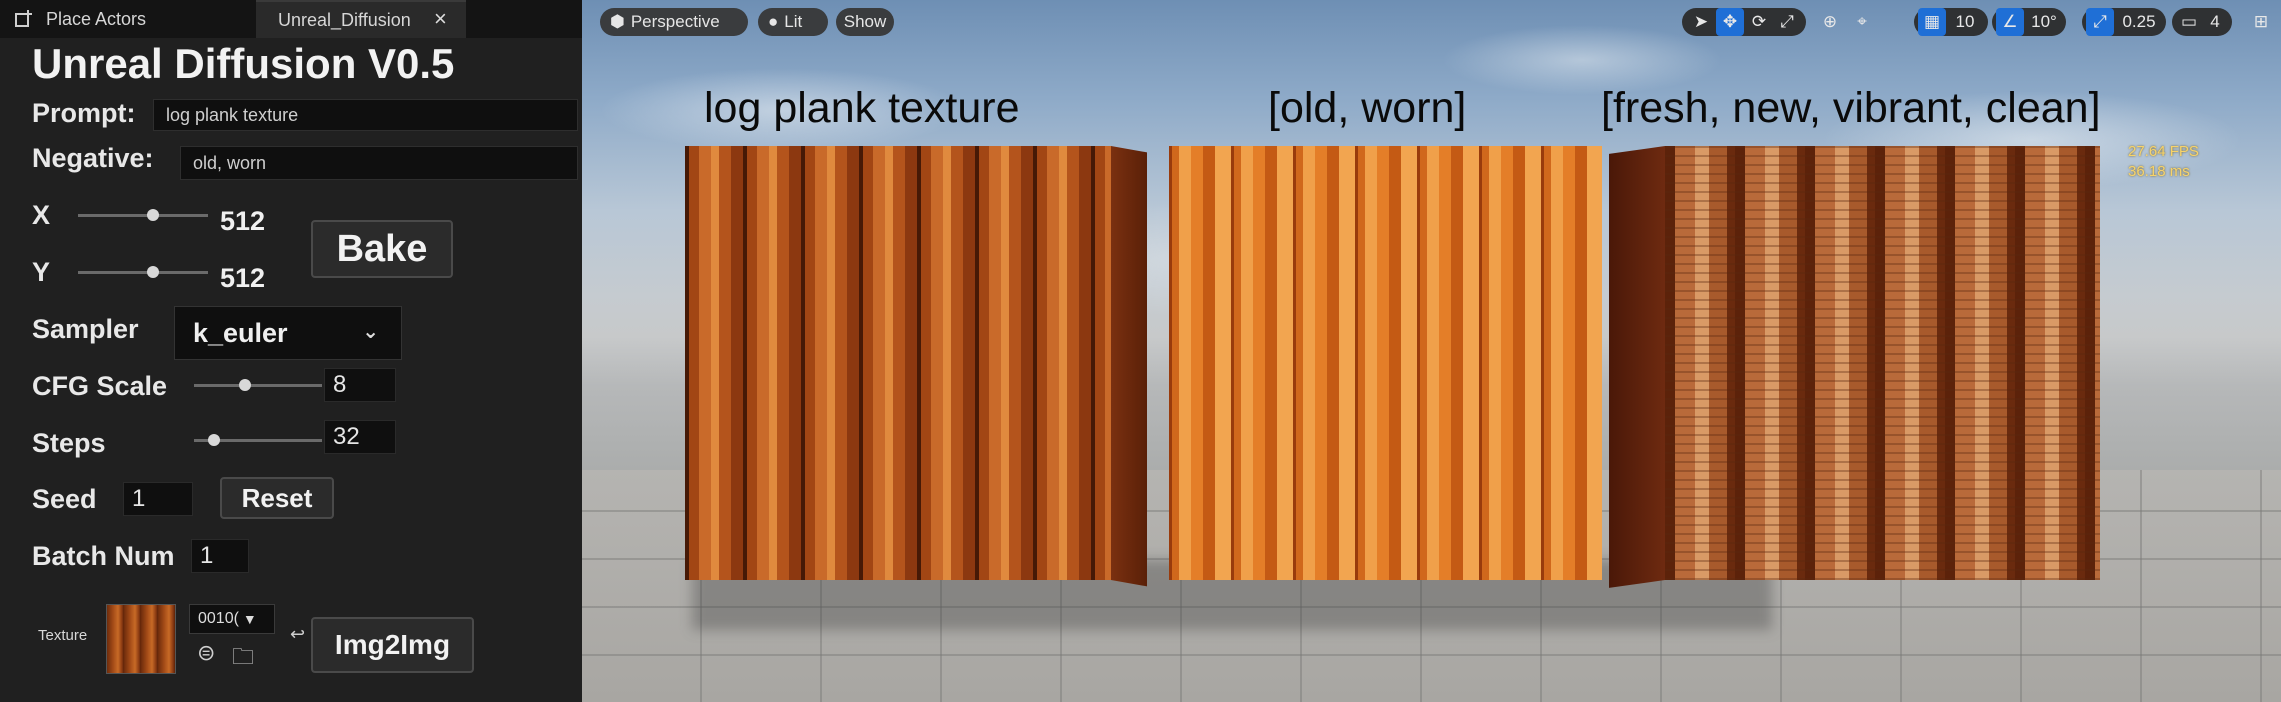 The width and height of the screenshot is (2281, 702). Describe the element at coordinates (297, 634) in the screenshot. I see `reset-arrow-icon: ↩` at that location.